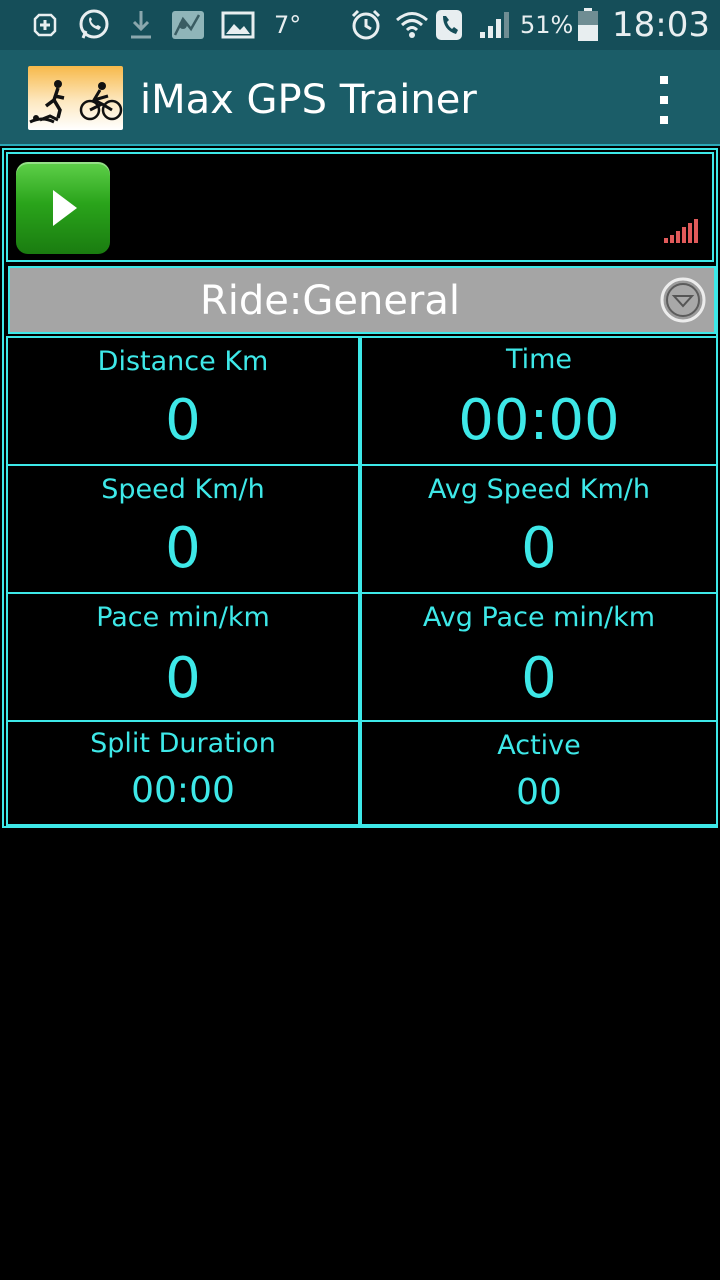  I want to click on map-icon, so click(188, 25).